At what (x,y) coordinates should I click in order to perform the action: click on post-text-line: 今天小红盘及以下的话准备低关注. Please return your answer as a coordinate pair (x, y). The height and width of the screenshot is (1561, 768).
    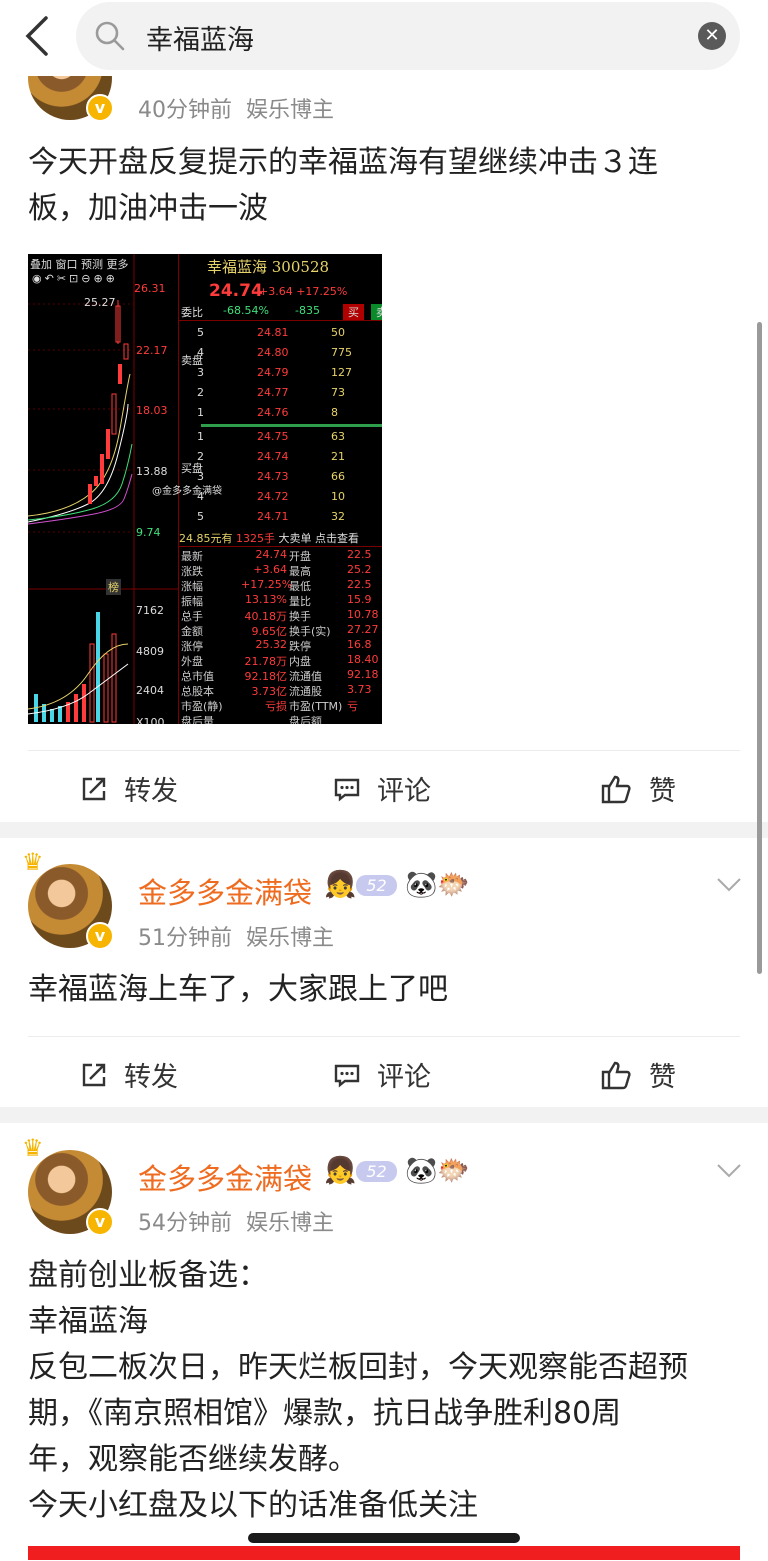
    Looking at the image, I should click on (253, 1505).